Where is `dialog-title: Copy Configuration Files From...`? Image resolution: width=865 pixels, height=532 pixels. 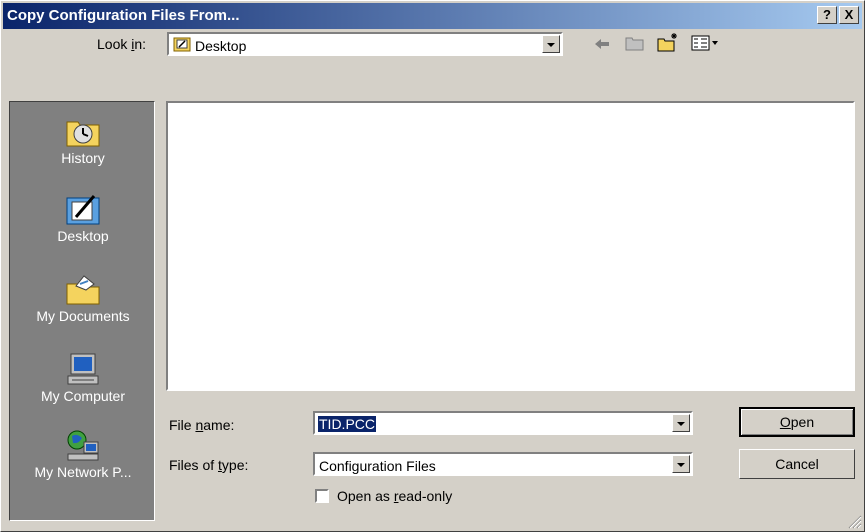 dialog-title: Copy Configuration Files From... is located at coordinates (123, 15).